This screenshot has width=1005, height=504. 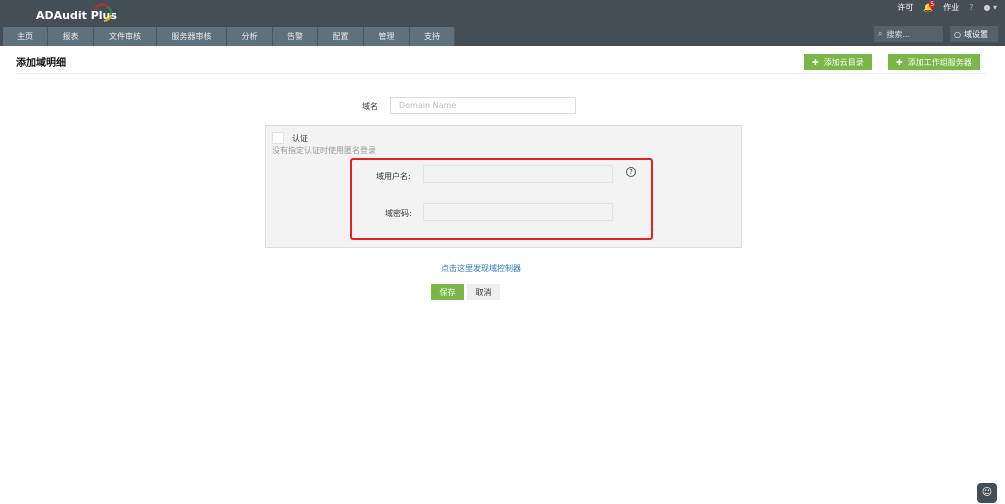 I want to click on auth-label: 认证, so click(x=300, y=138).